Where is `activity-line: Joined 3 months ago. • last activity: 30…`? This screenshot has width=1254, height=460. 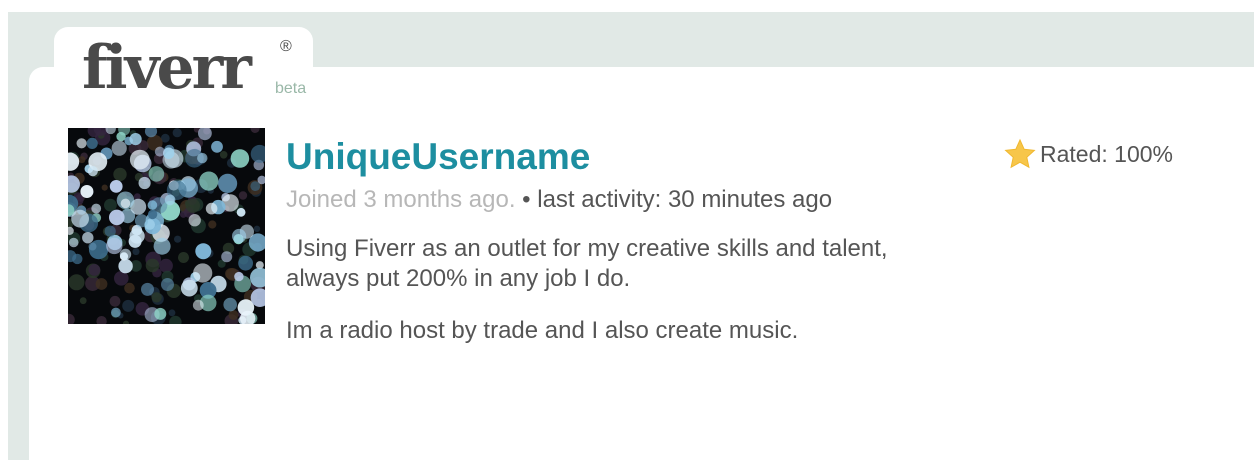 activity-line: Joined 3 months ago. • last activity: 30… is located at coordinates (616, 200).